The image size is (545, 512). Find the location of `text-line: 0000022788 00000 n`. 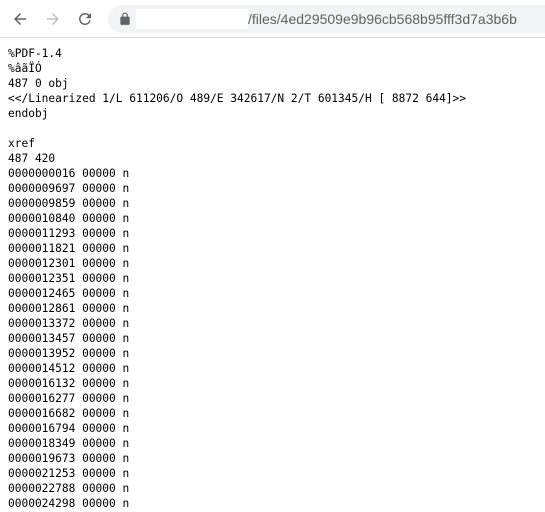

text-line: 0000022788 00000 n is located at coordinates (69, 488).